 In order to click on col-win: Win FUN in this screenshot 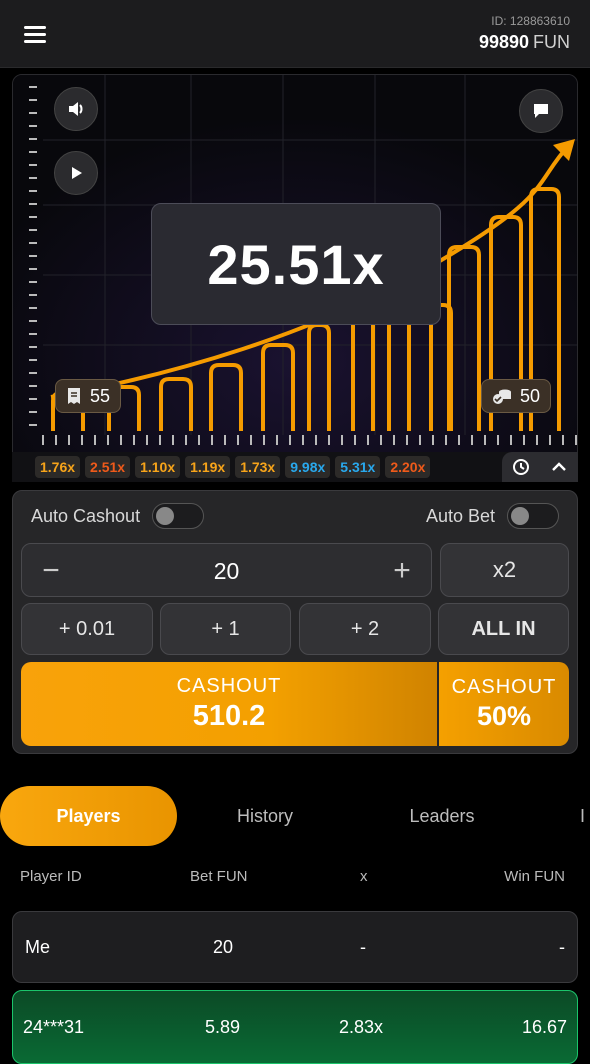, I will do `click(534, 876)`.